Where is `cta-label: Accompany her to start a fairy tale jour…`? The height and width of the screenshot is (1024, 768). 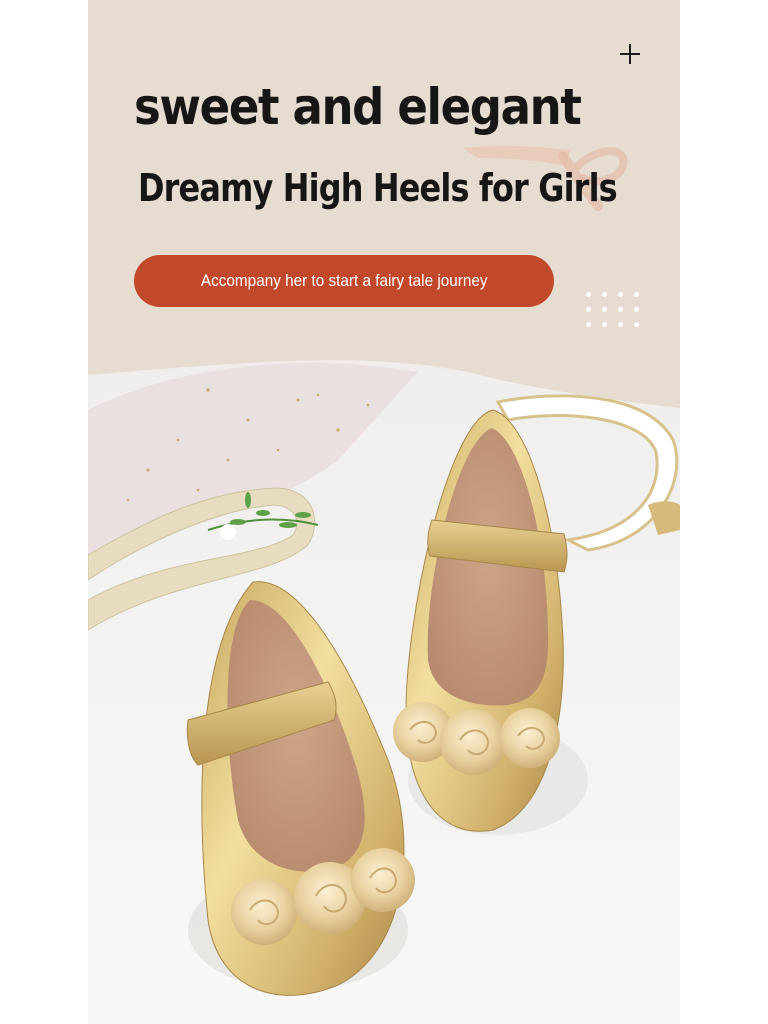
cta-label: Accompany her to start a fairy tale jour… is located at coordinates (344, 280).